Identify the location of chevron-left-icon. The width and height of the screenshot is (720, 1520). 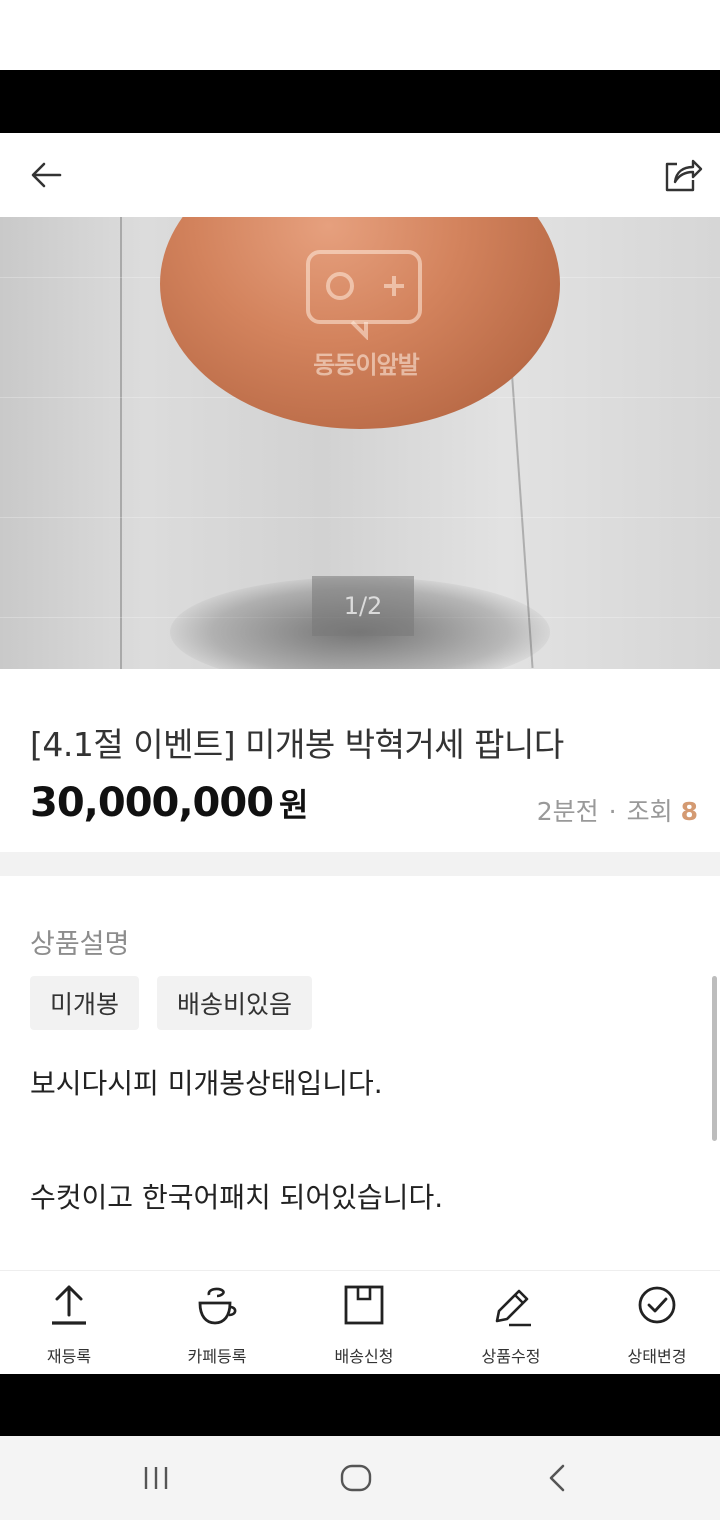
(557, 1478).